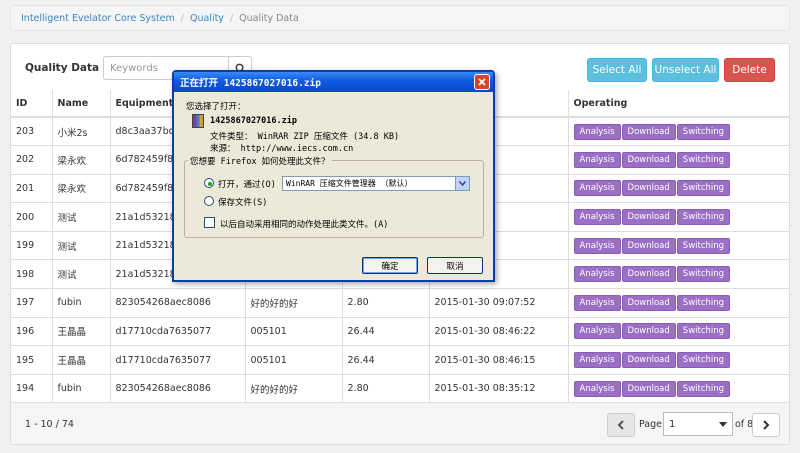  I want to click on chevron-left-icon, so click(620, 425).